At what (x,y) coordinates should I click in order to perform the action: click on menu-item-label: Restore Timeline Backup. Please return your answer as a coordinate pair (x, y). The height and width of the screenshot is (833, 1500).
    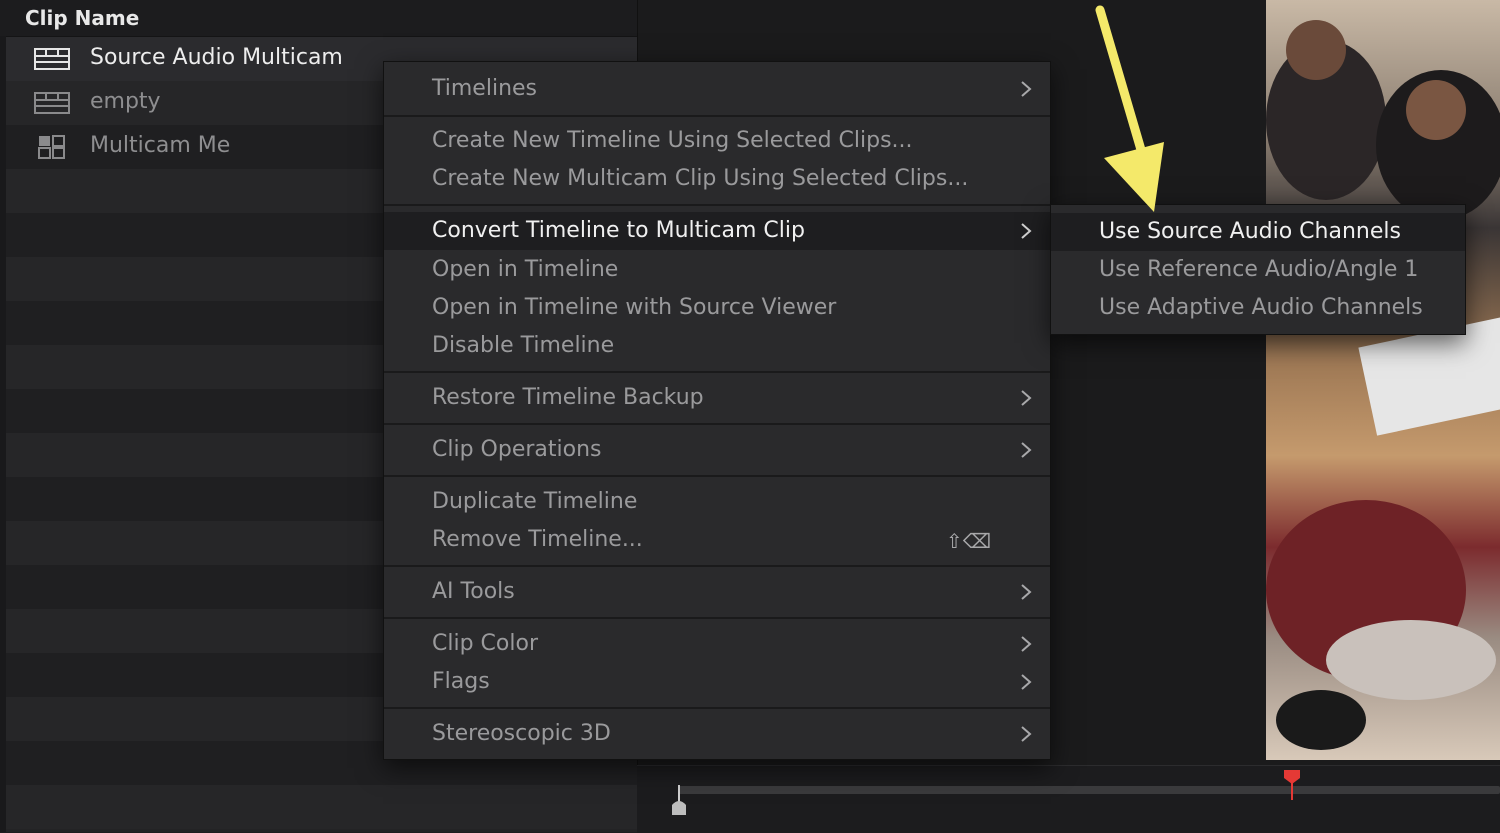
    Looking at the image, I should click on (568, 397).